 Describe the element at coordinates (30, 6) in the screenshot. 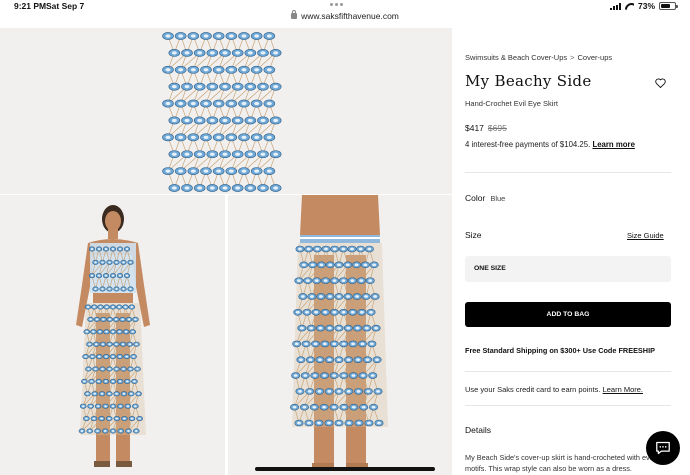

I see `status-time: 9:21 PM` at that location.